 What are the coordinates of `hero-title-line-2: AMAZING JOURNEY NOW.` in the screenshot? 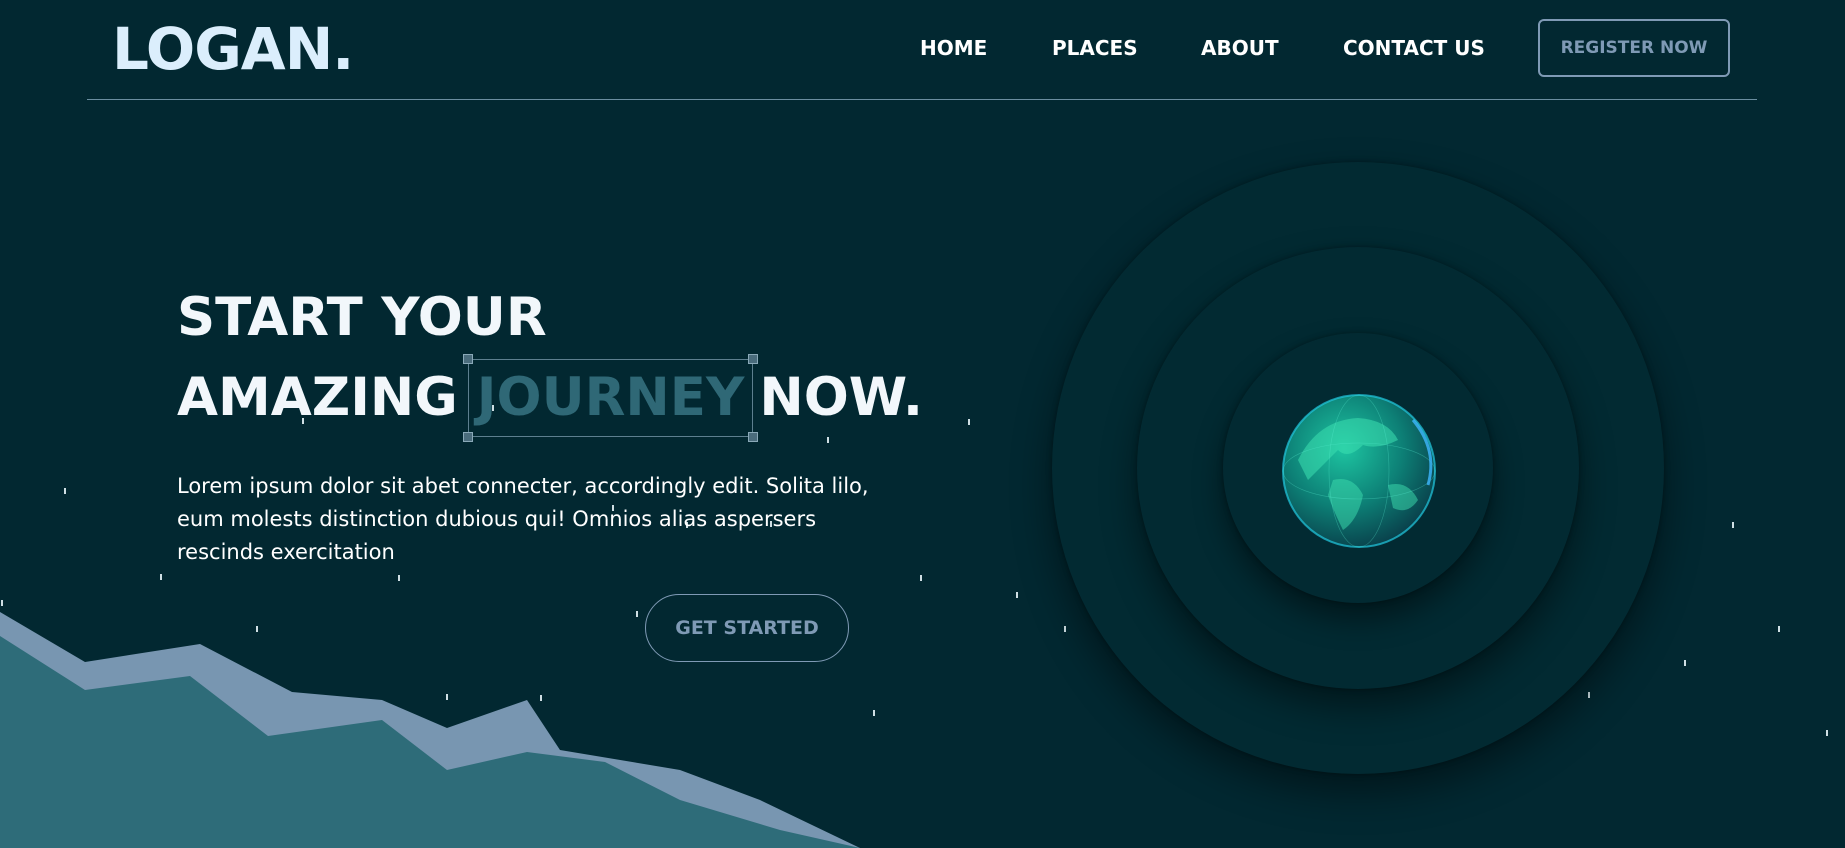 It's located at (550, 398).